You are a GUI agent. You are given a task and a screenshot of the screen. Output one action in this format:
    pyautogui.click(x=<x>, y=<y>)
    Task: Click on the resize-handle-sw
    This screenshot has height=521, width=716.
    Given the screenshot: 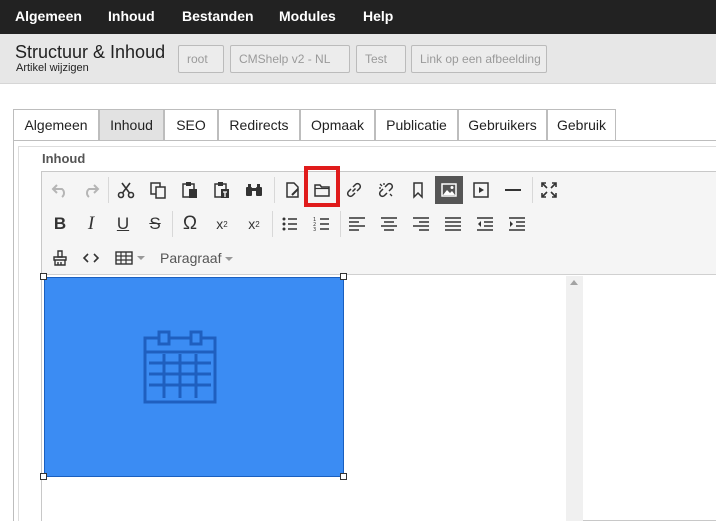 What is the action you would take?
    pyautogui.click(x=43, y=476)
    